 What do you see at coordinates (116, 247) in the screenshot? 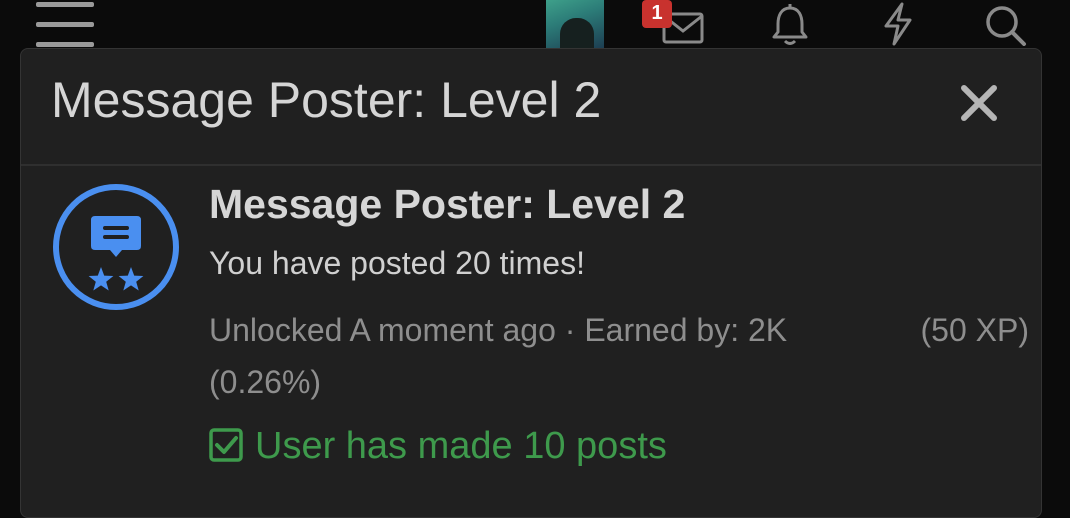
I see `speech-bubble-stars-icon` at bounding box center [116, 247].